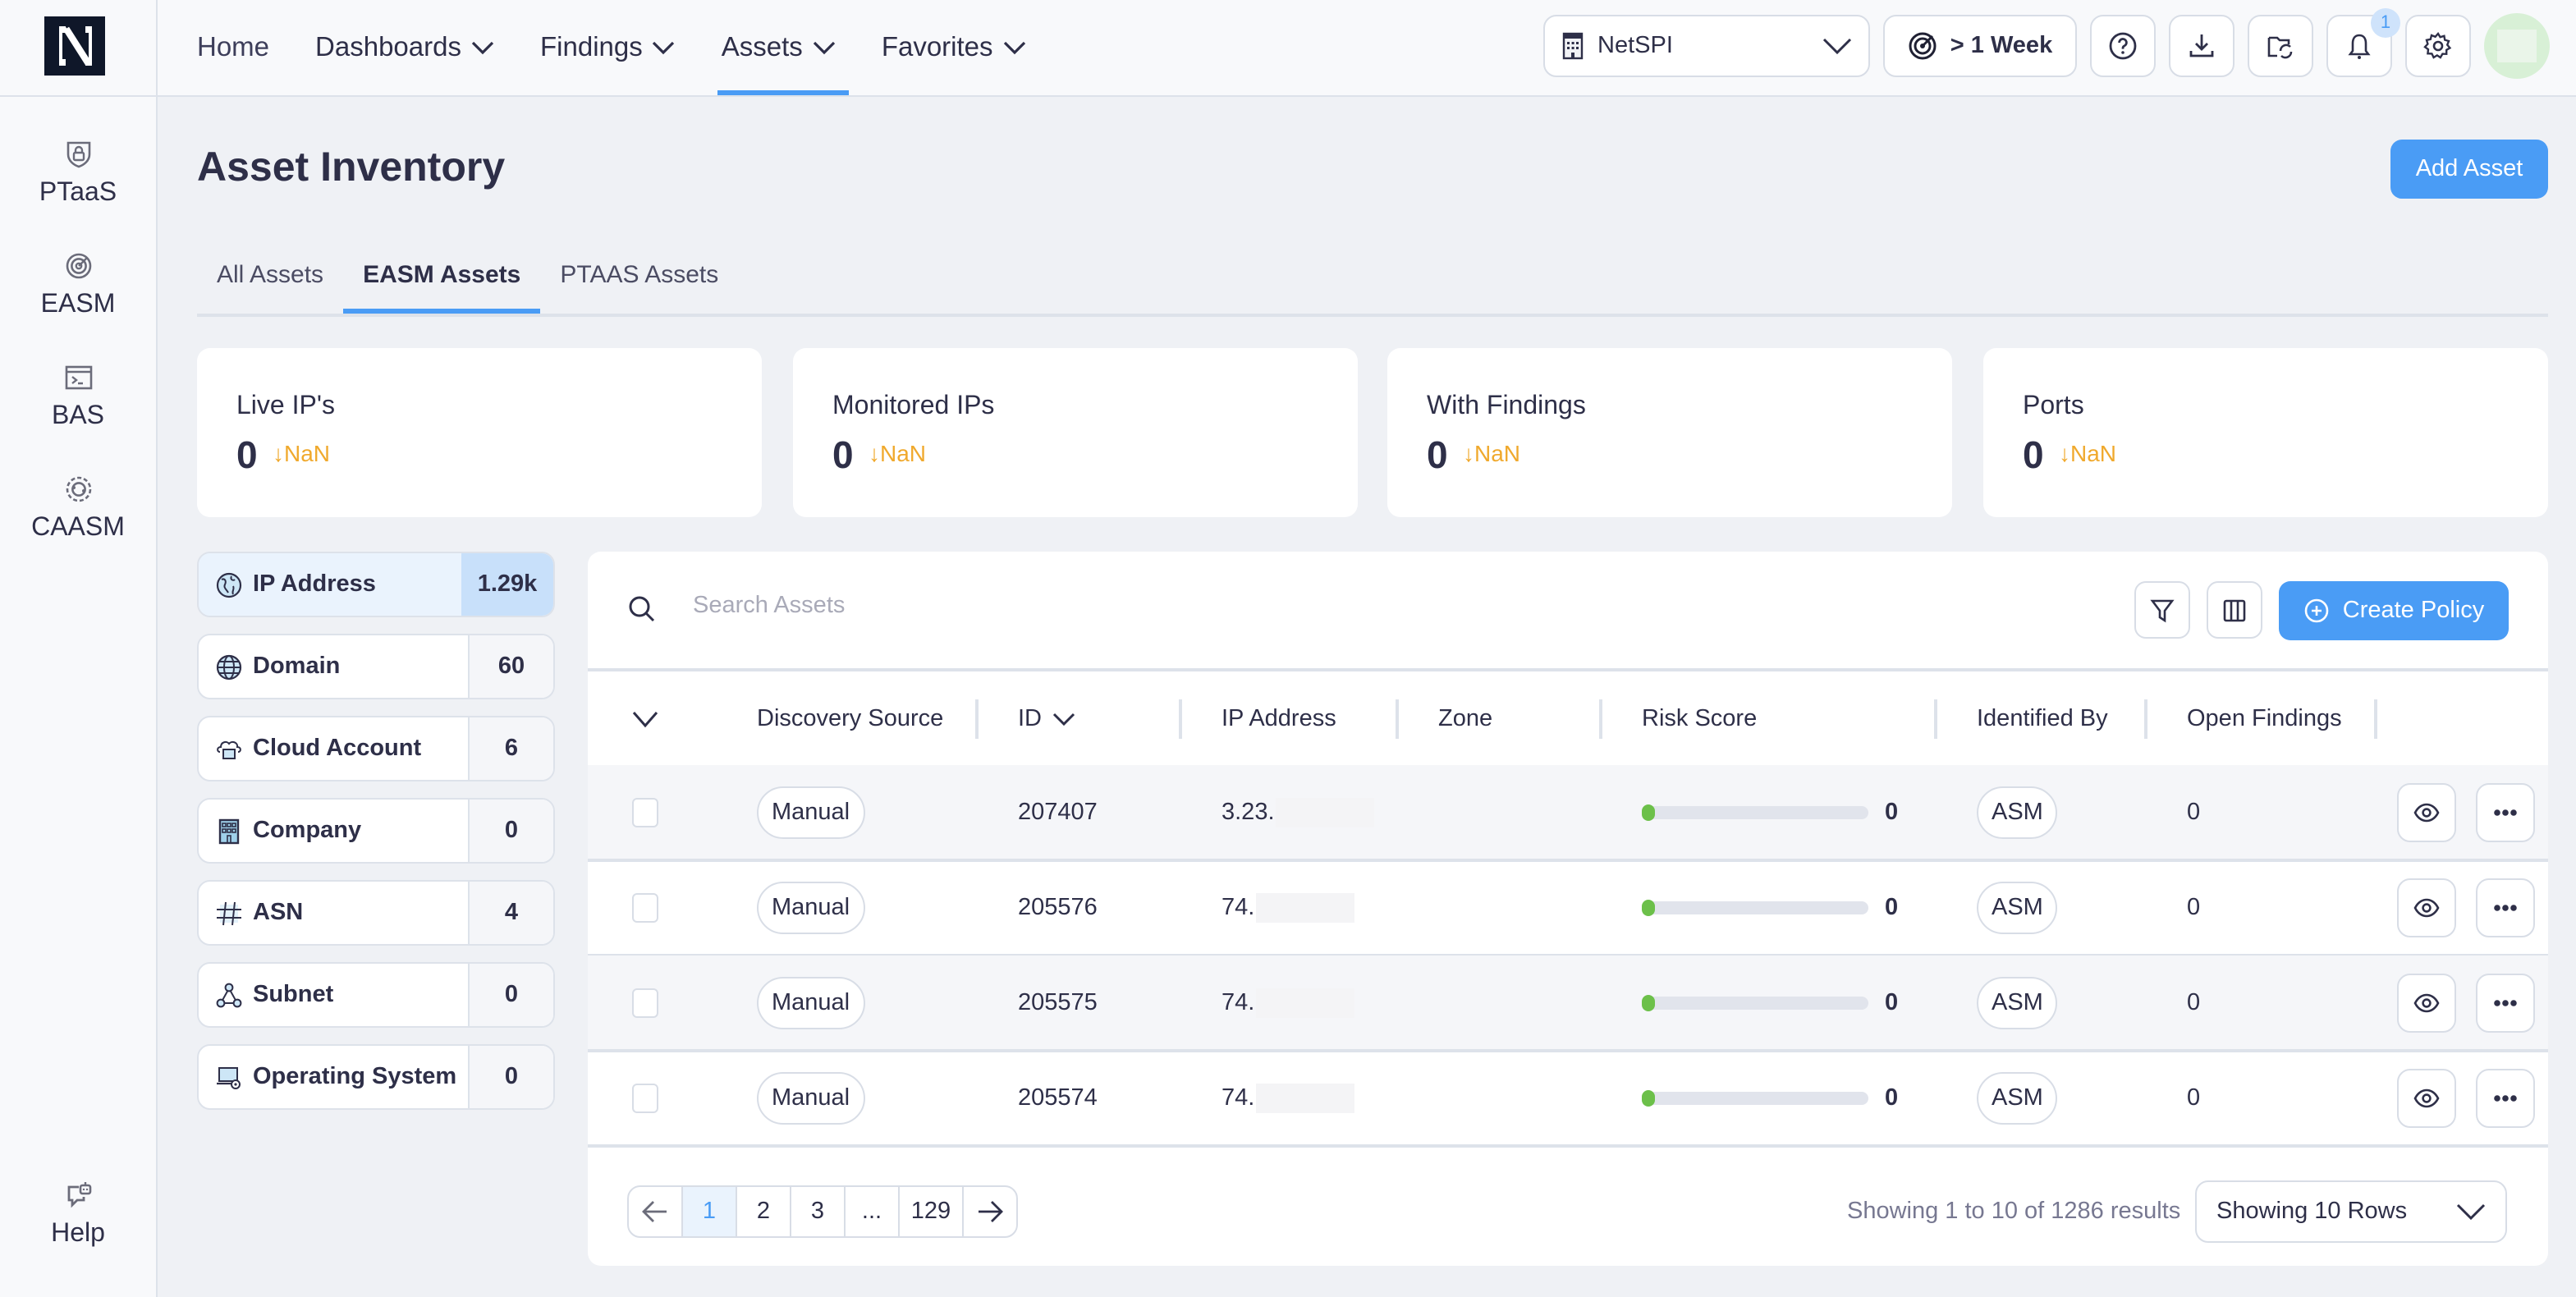 This screenshot has height=1297, width=2576. What do you see at coordinates (1288, 907) in the screenshot?
I see `ip-address-cell: 74.` at bounding box center [1288, 907].